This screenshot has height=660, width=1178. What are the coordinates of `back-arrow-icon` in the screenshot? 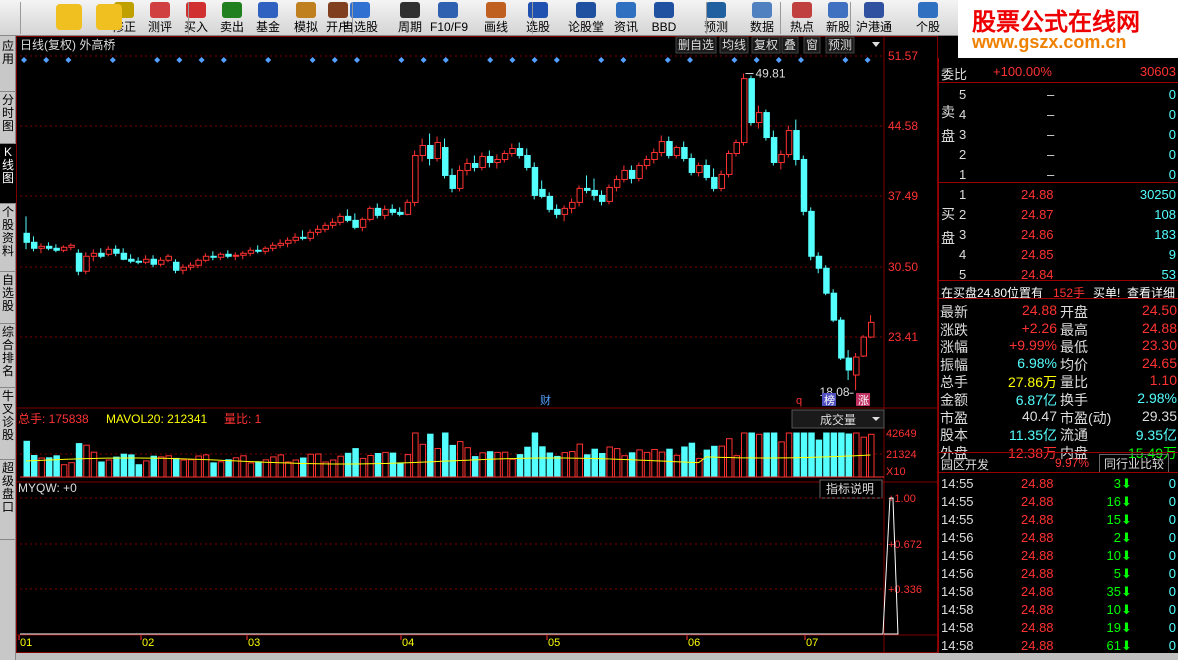 It's located at (69, 17).